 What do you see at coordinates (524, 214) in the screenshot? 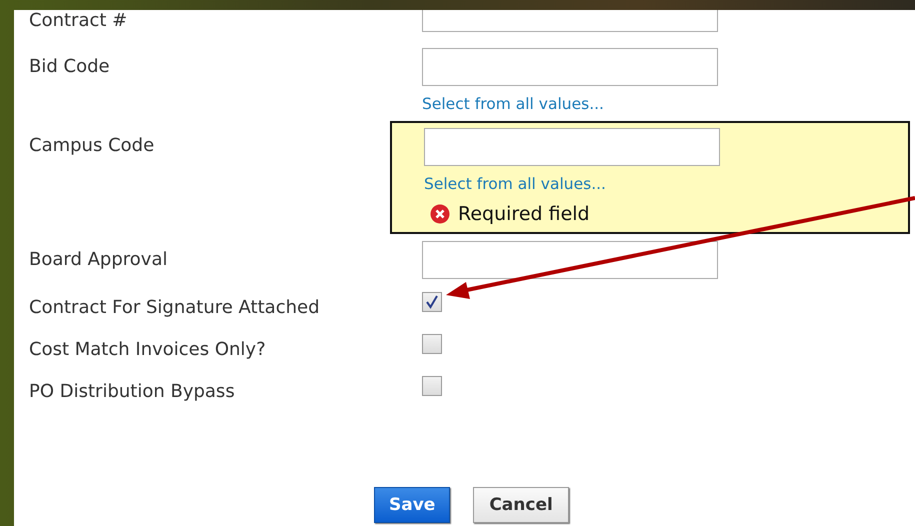
I see `error-message: Required field` at bounding box center [524, 214].